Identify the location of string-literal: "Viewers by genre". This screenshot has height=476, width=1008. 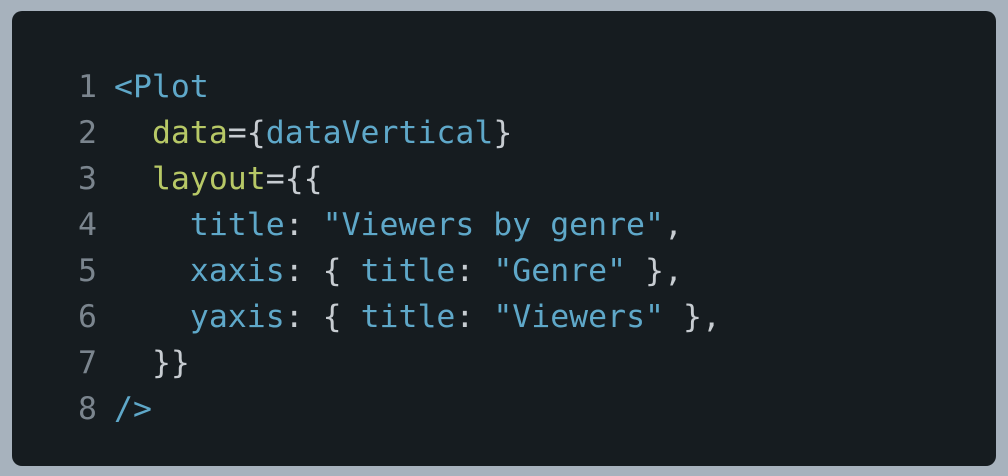
(493, 225).